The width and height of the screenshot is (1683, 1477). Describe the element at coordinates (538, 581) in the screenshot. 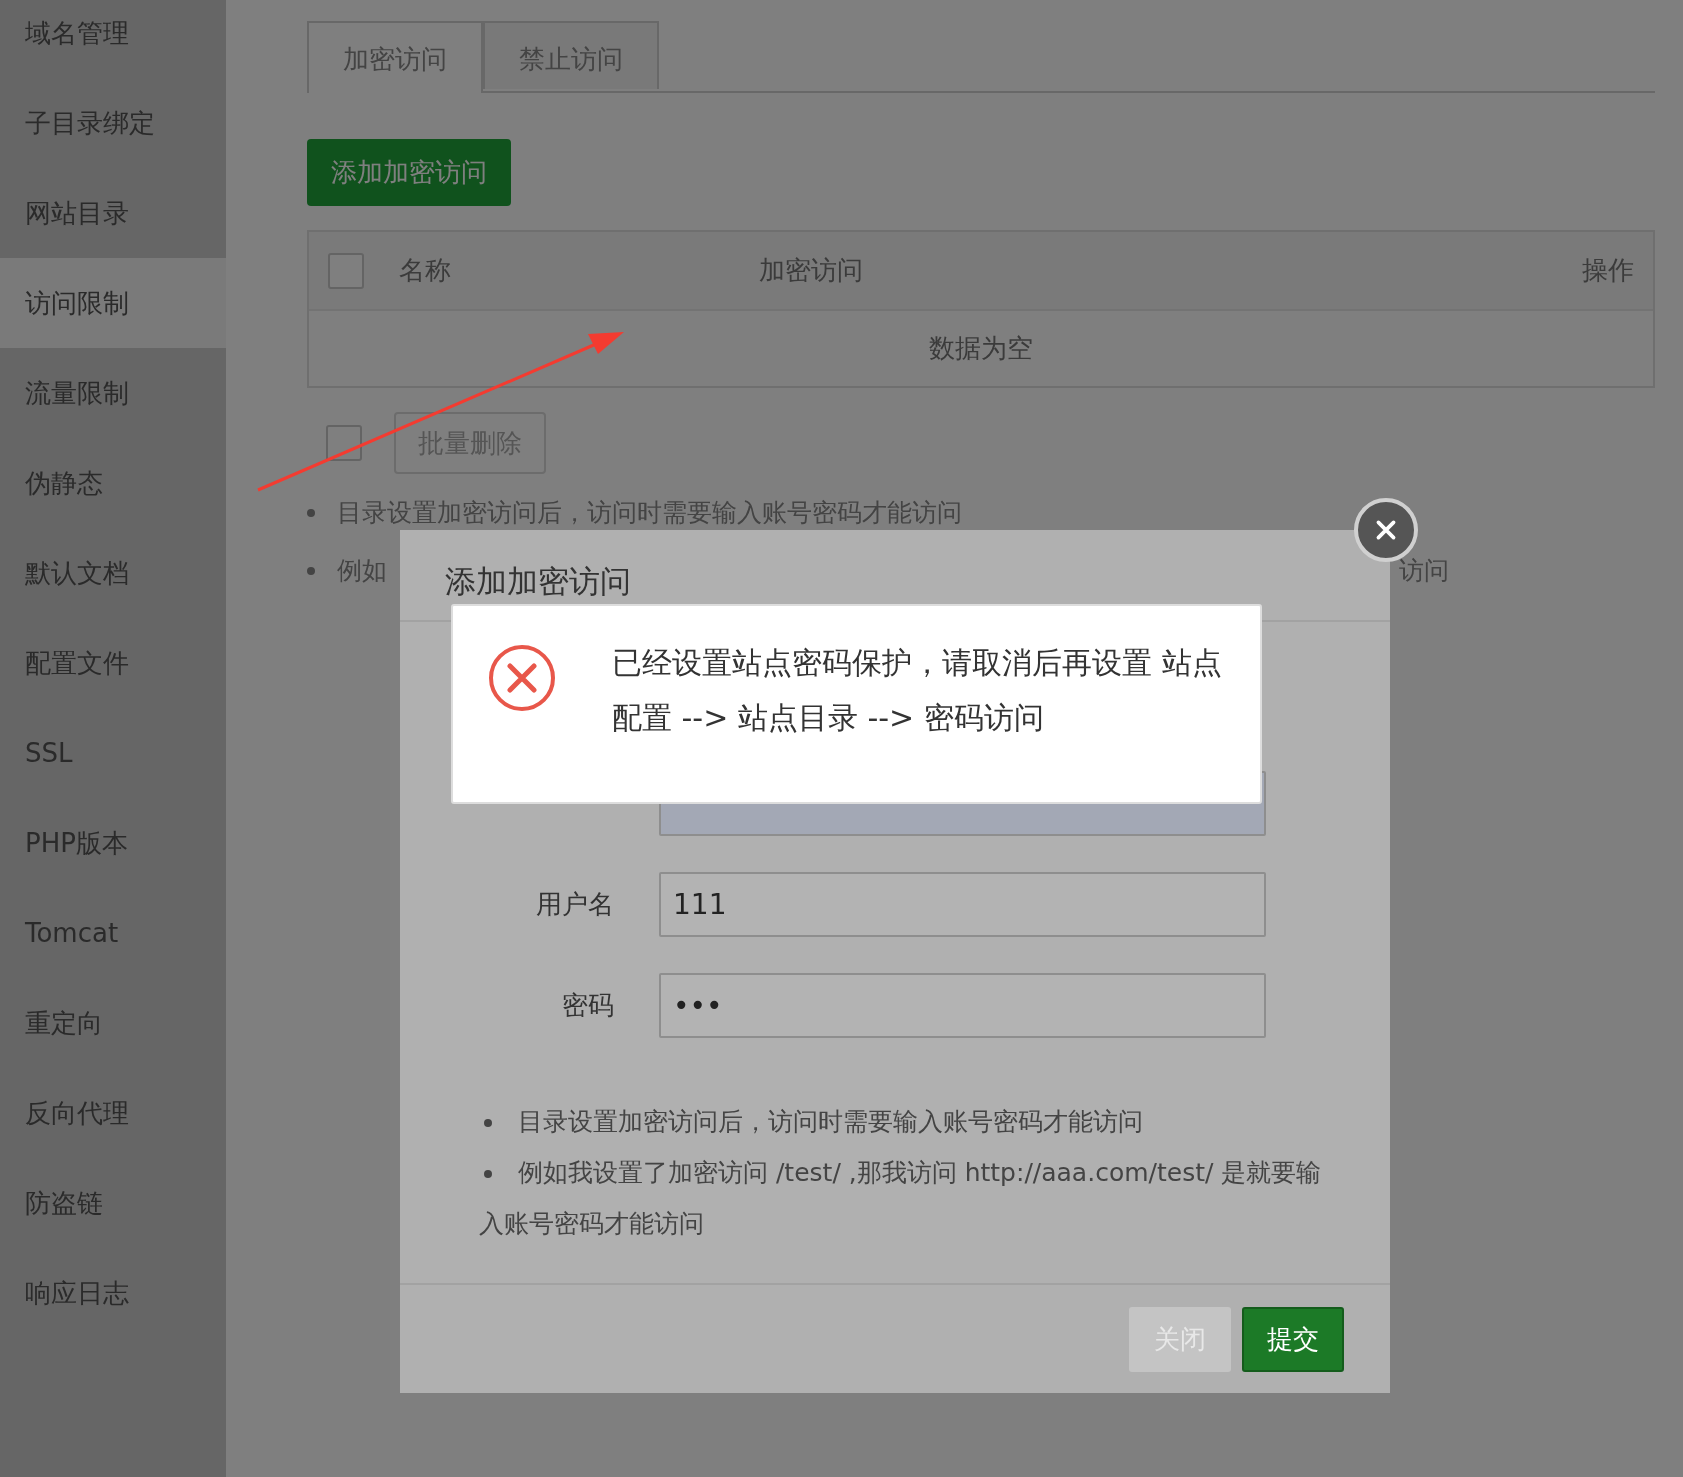

I see `dialog-title: 添加加密访问` at that location.